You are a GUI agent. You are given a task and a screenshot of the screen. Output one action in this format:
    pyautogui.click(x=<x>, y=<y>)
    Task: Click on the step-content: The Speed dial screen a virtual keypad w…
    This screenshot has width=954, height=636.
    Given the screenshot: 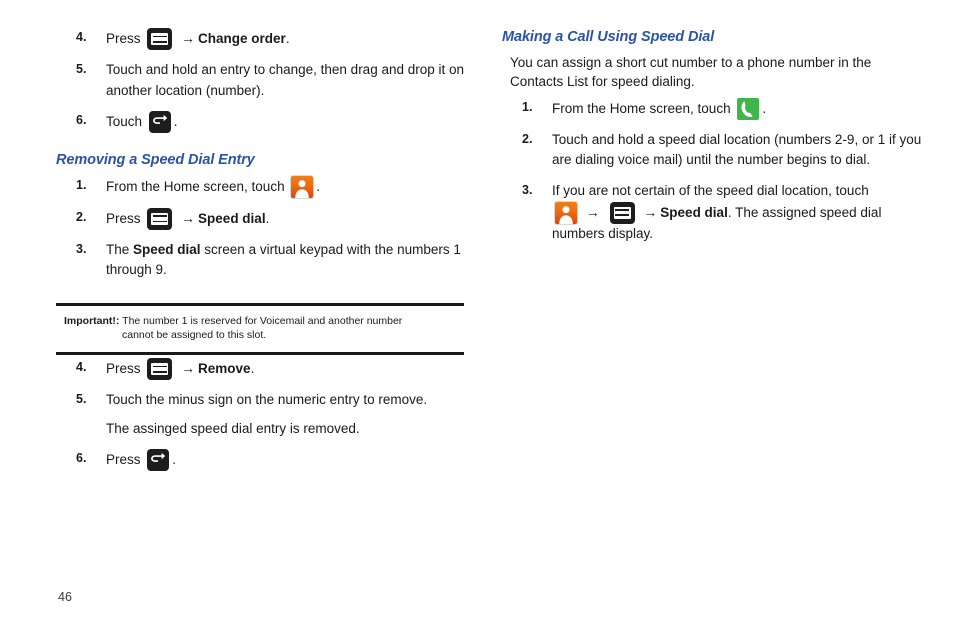 What is the action you would take?
    pyautogui.click(x=286, y=260)
    